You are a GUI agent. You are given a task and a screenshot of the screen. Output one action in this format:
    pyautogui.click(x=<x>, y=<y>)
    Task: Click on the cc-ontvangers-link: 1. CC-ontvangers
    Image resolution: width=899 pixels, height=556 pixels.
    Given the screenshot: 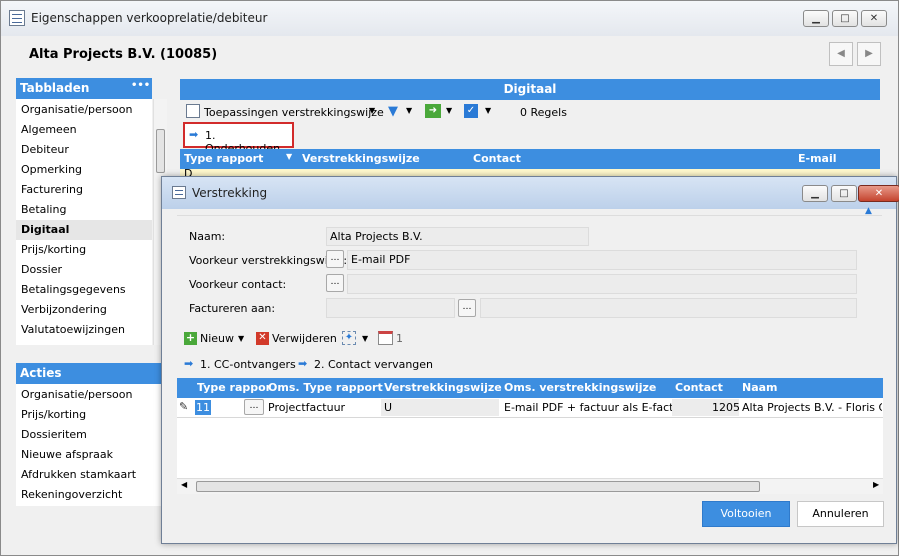 What is the action you would take?
    pyautogui.click(x=248, y=364)
    